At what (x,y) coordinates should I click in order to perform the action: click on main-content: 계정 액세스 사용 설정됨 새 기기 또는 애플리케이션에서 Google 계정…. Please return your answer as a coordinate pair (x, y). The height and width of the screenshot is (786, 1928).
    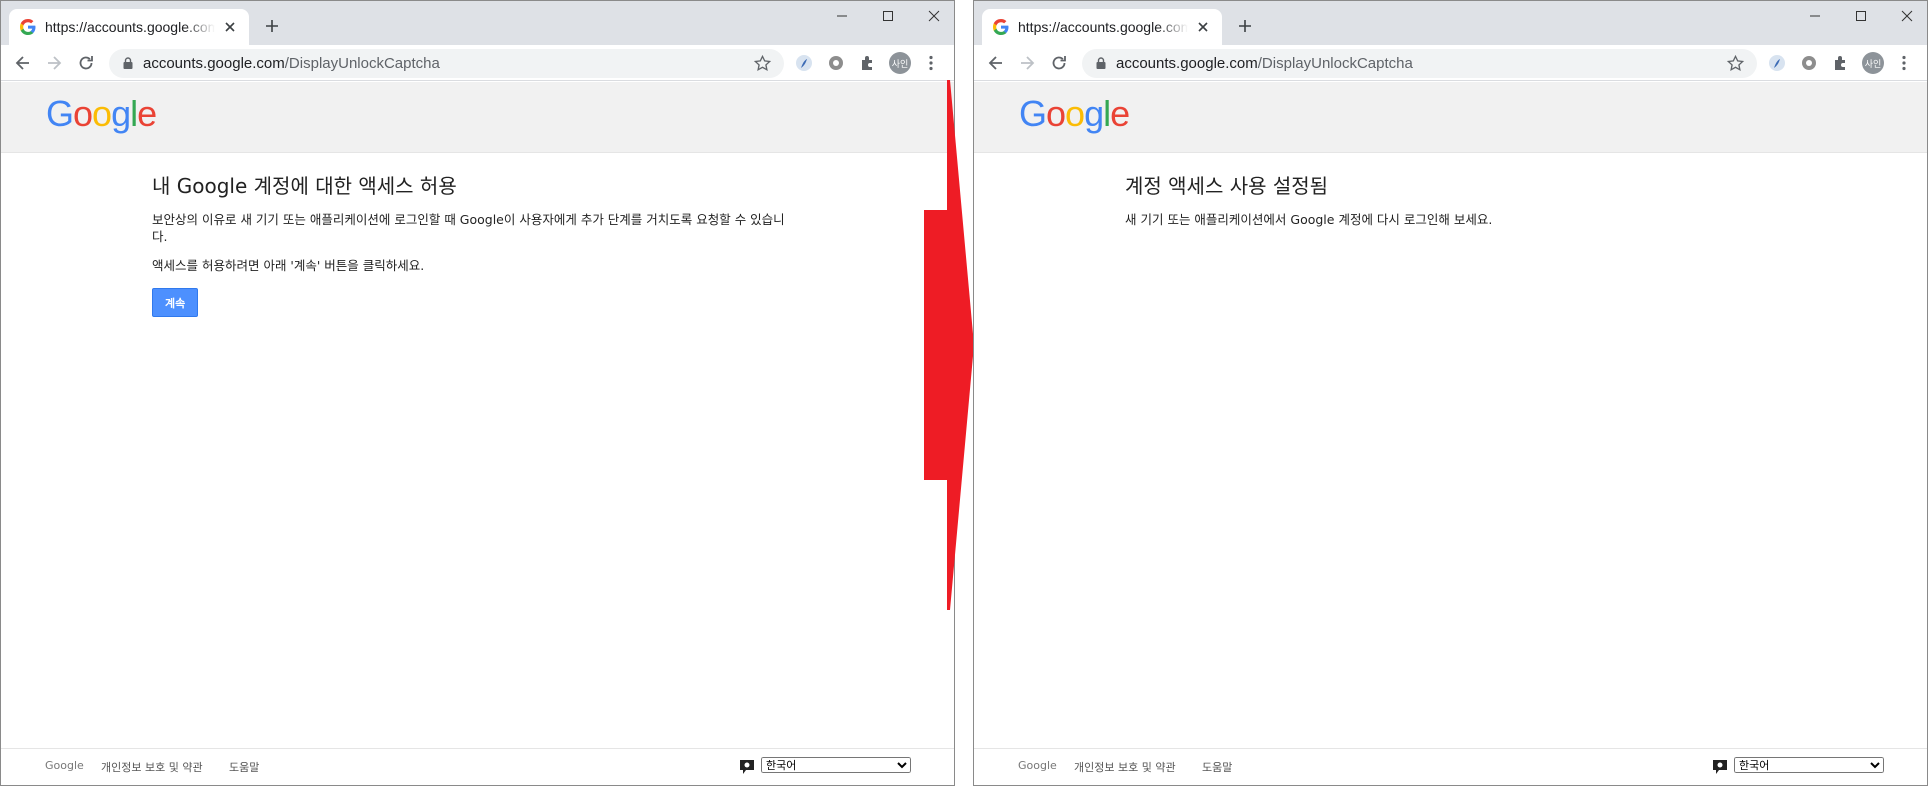
    Looking at the image, I should click on (1445, 200).